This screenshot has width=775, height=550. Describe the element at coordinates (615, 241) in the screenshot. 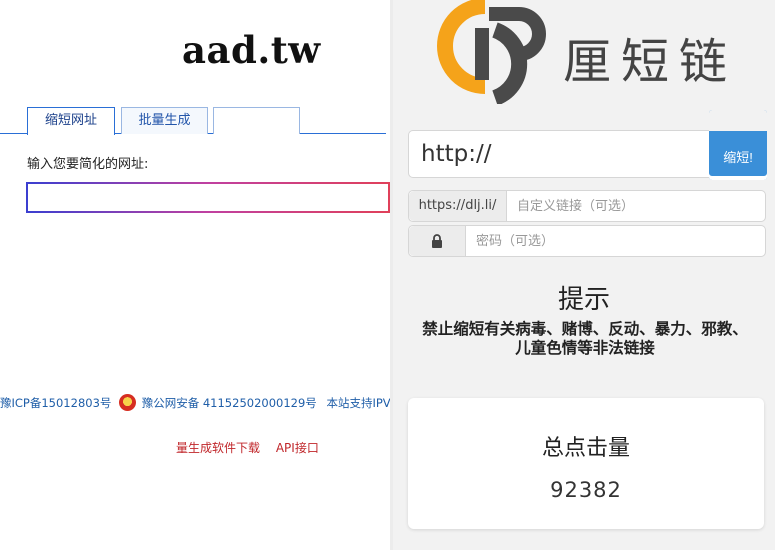

I see `password-input` at that location.